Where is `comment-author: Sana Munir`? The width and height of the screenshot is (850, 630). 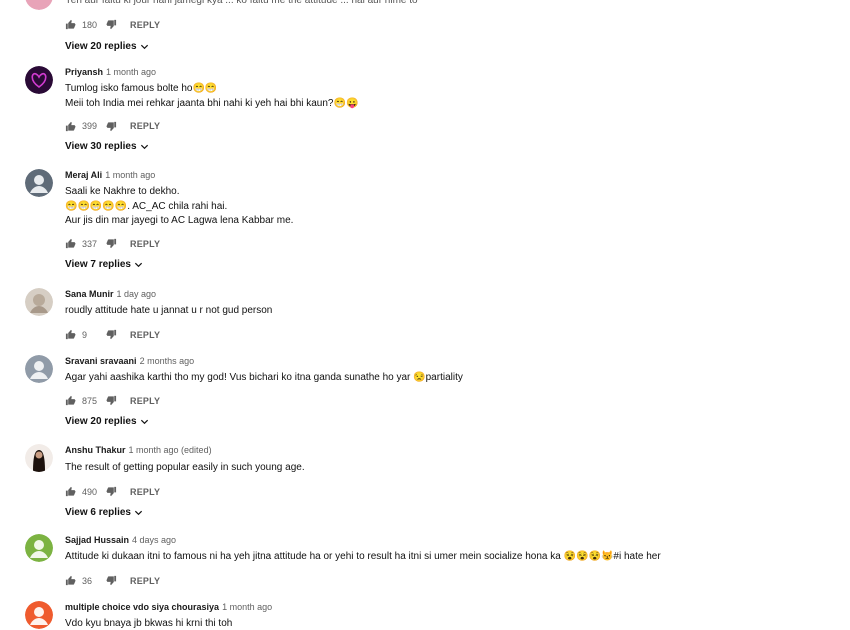 comment-author: Sana Munir is located at coordinates (89, 294).